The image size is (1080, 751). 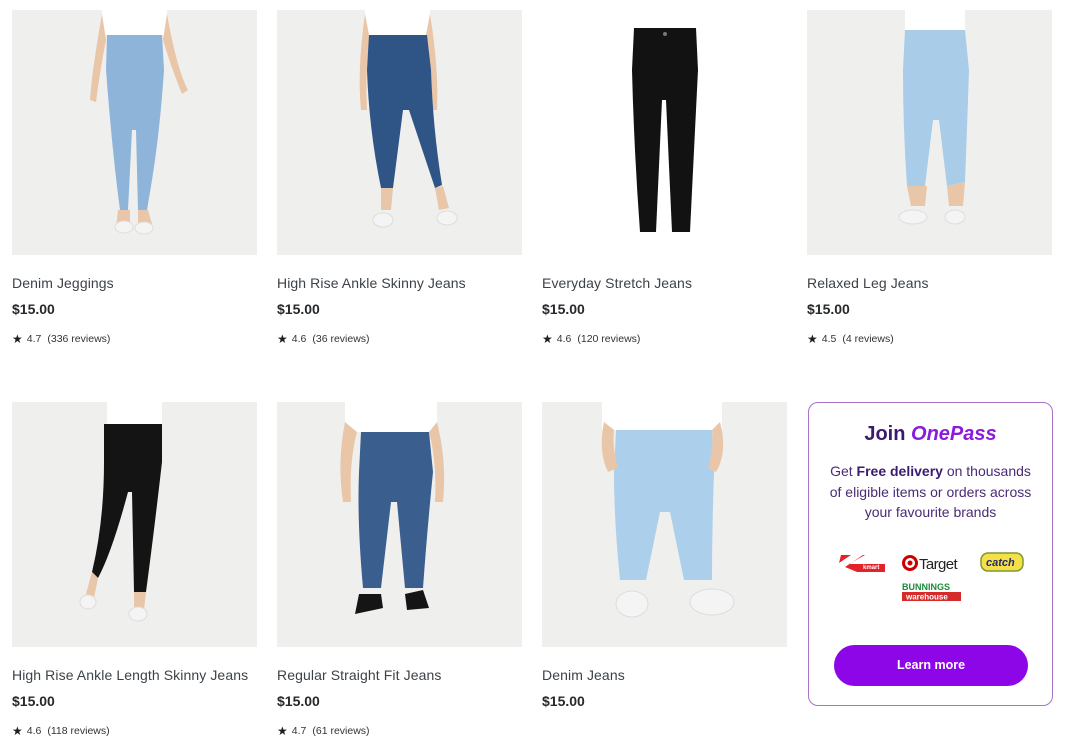 I want to click on partner-logos-graphic: kmart Target catch BUNNINGS warehouse, so click(x=927, y=576).